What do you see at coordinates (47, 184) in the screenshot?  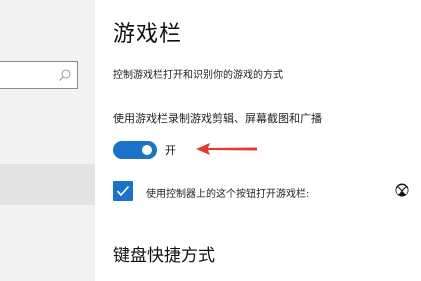 I see `nav-item-selected` at bounding box center [47, 184].